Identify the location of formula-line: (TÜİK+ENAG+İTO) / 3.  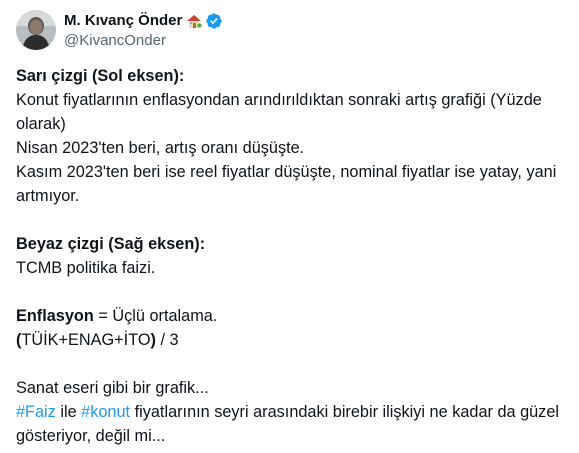
(290, 340).